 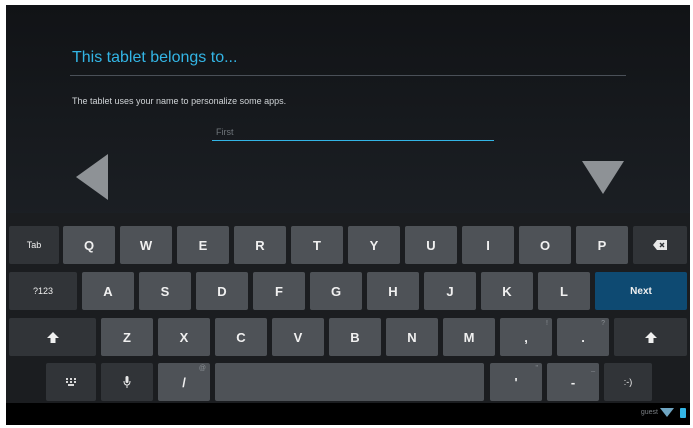 I want to click on keyboard-settings-icon, so click(x=71, y=382).